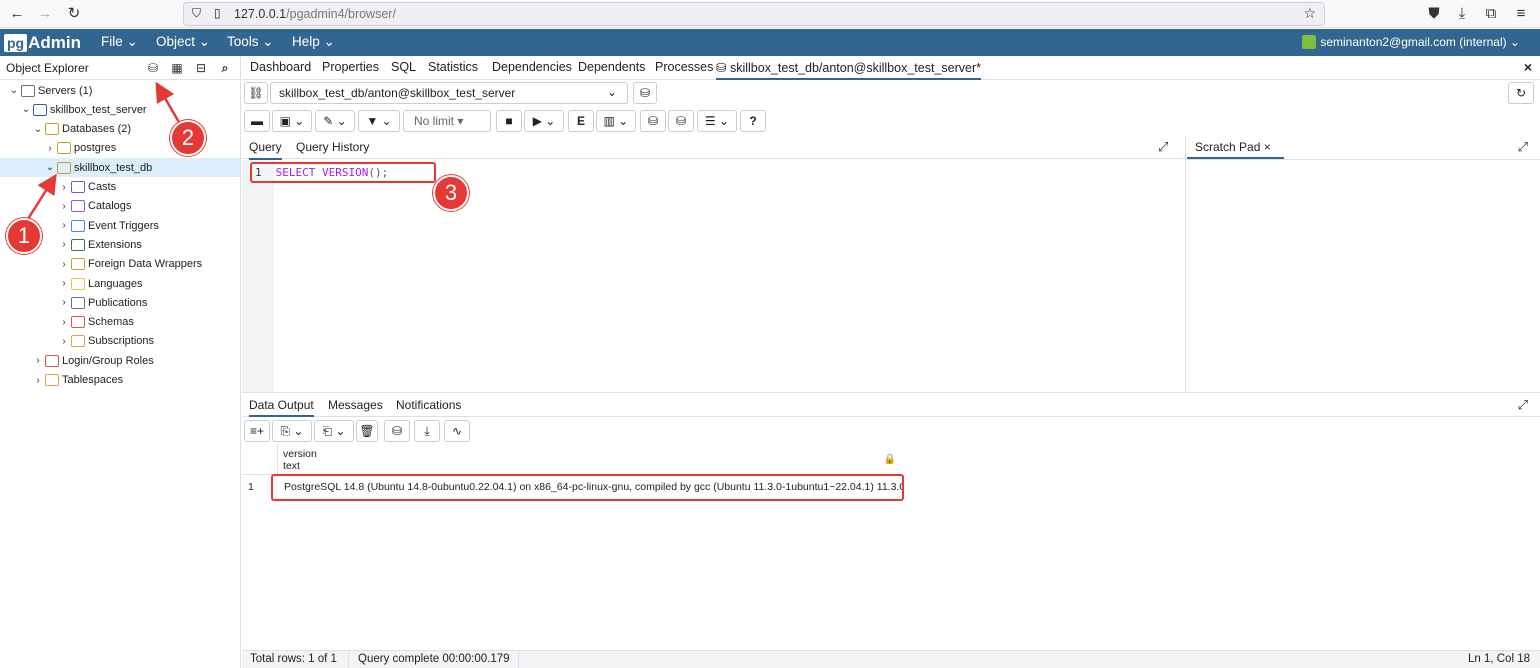 The image size is (1540, 668). Describe the element at coordinates (451, 193) in the screenshot. I see `callout-3: 3` at that location.